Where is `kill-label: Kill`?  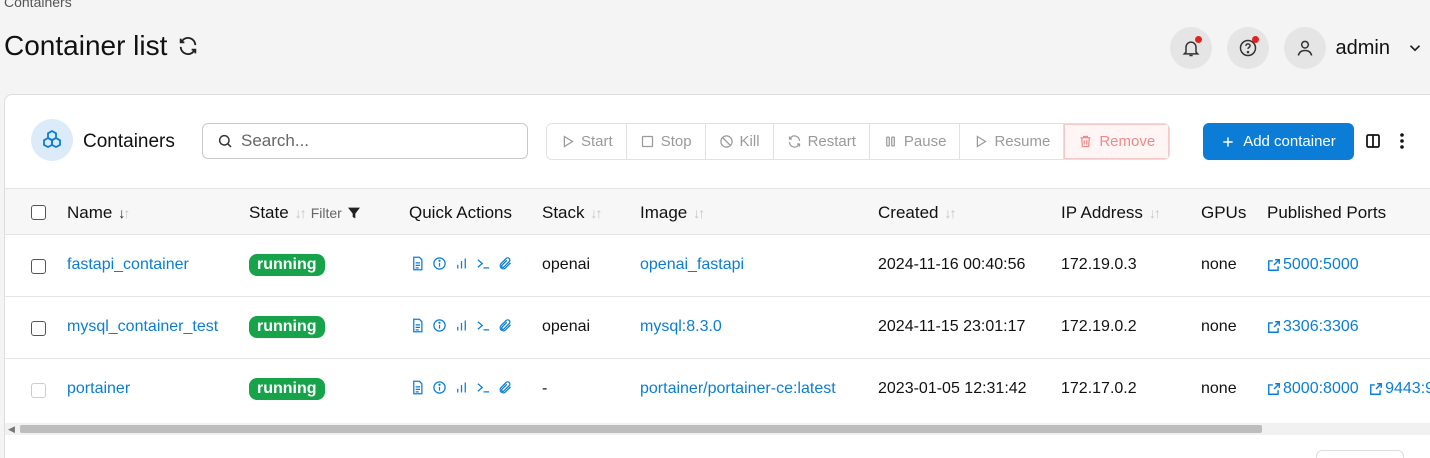
kill-label: Kill is located at coordinates (749, 141).